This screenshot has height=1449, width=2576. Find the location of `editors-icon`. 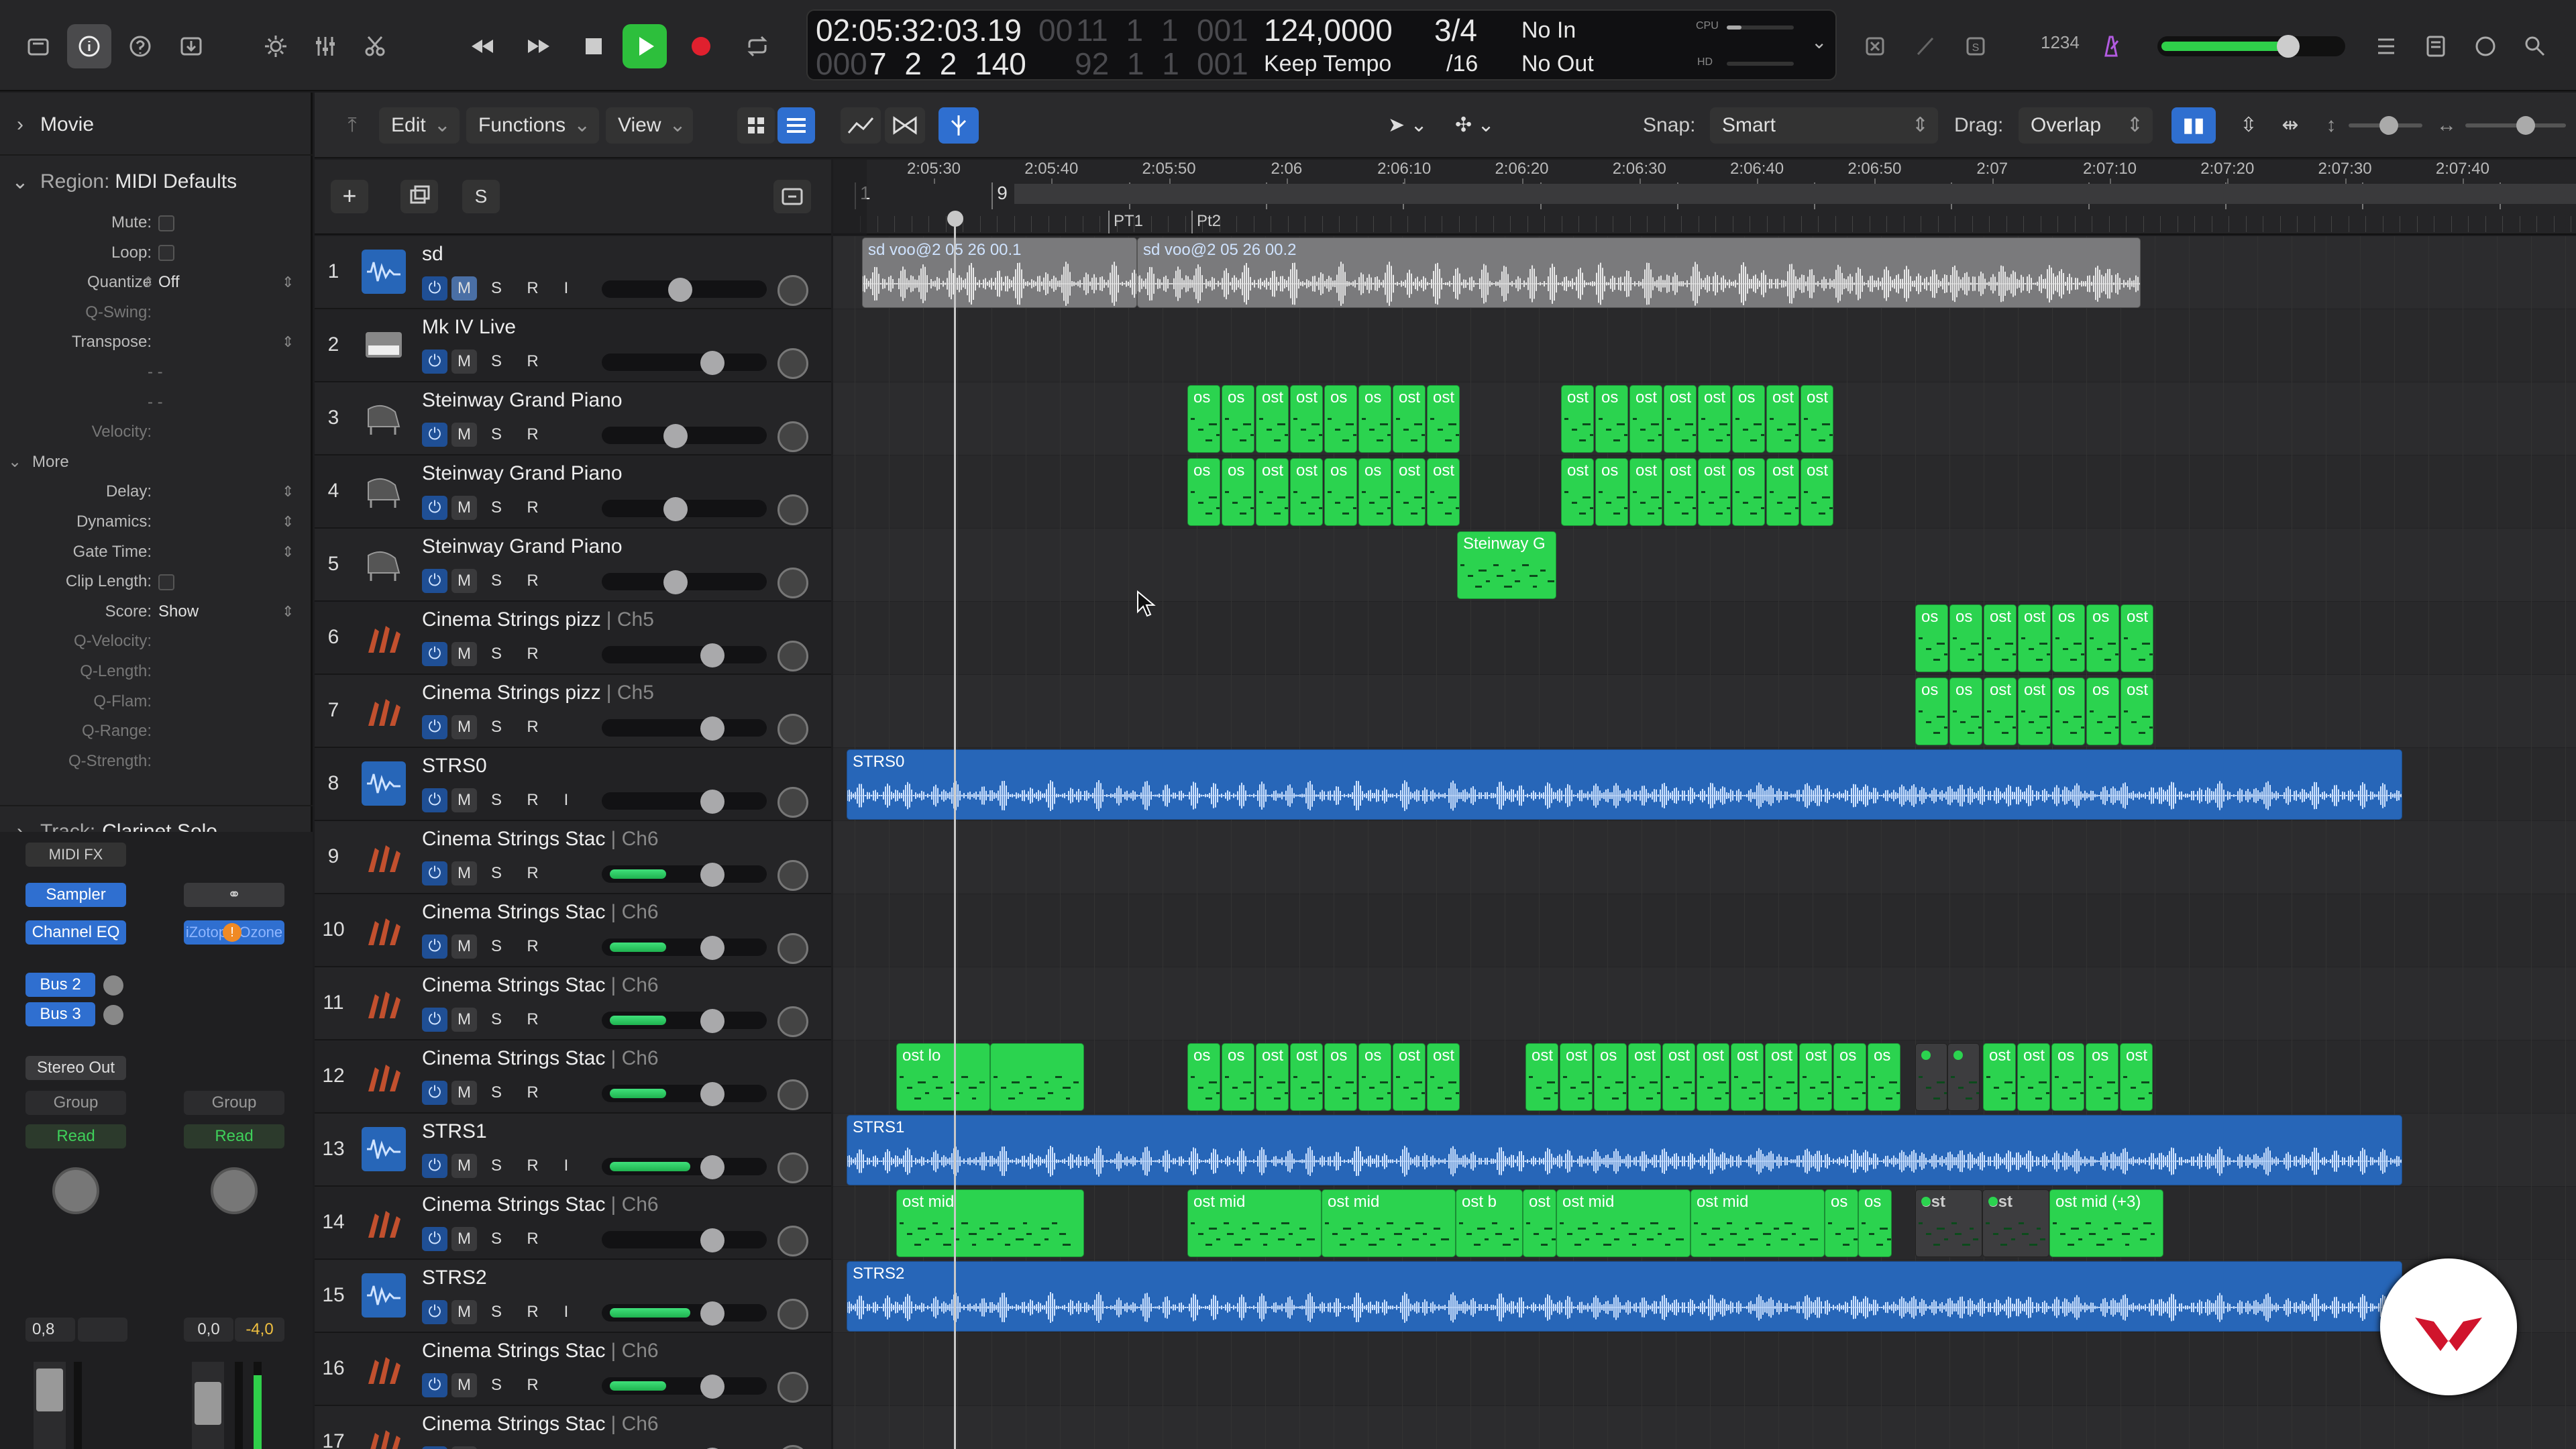

editors-icon is located at coordinates (375, 46).